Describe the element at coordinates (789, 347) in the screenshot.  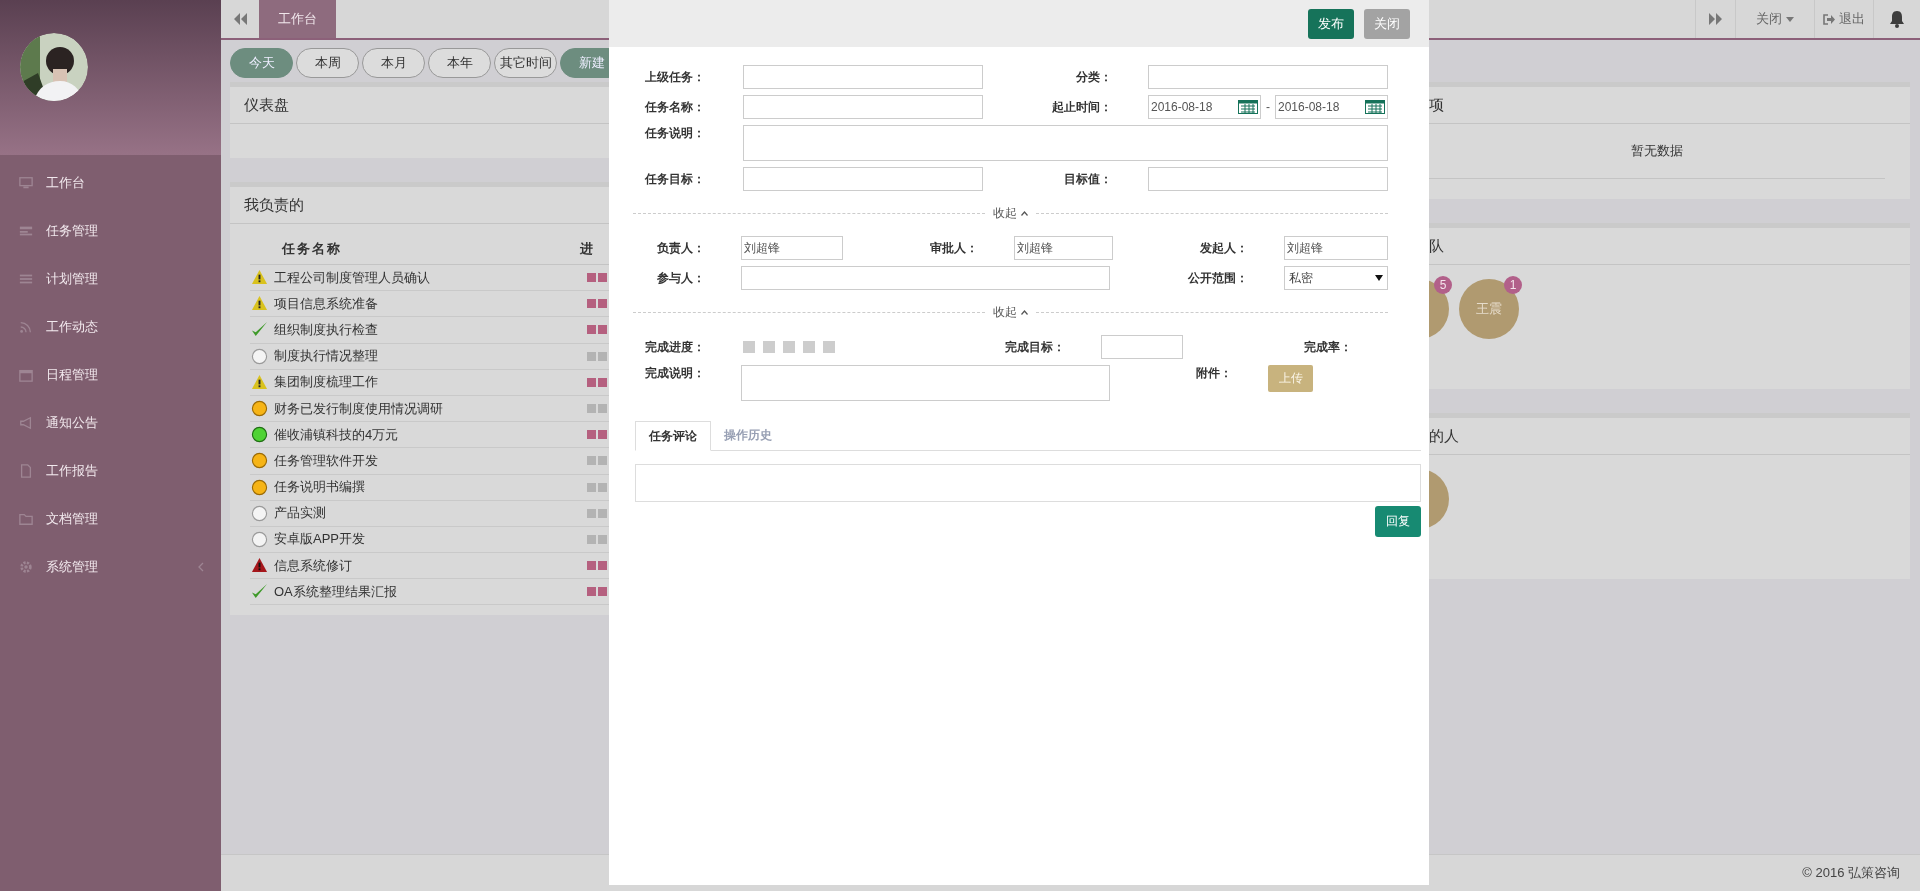
I see `progress-track` at that location.